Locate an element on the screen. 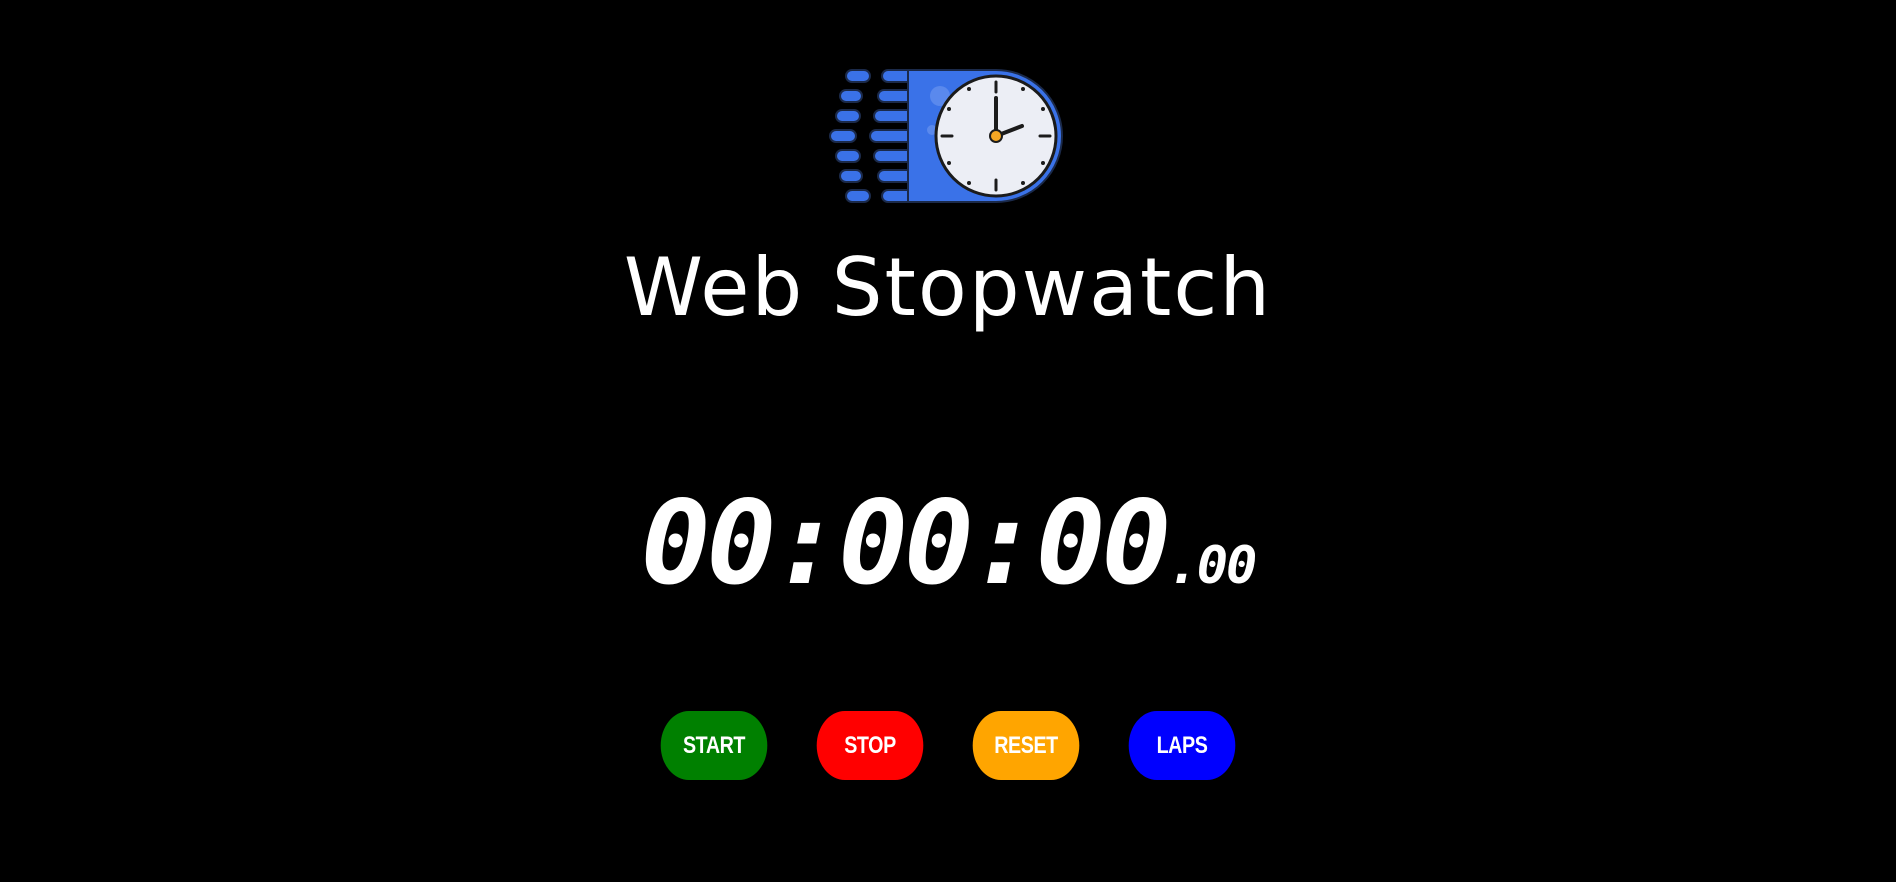  timer-display: 00:00:00.00 is located at coordinates (948, 544).